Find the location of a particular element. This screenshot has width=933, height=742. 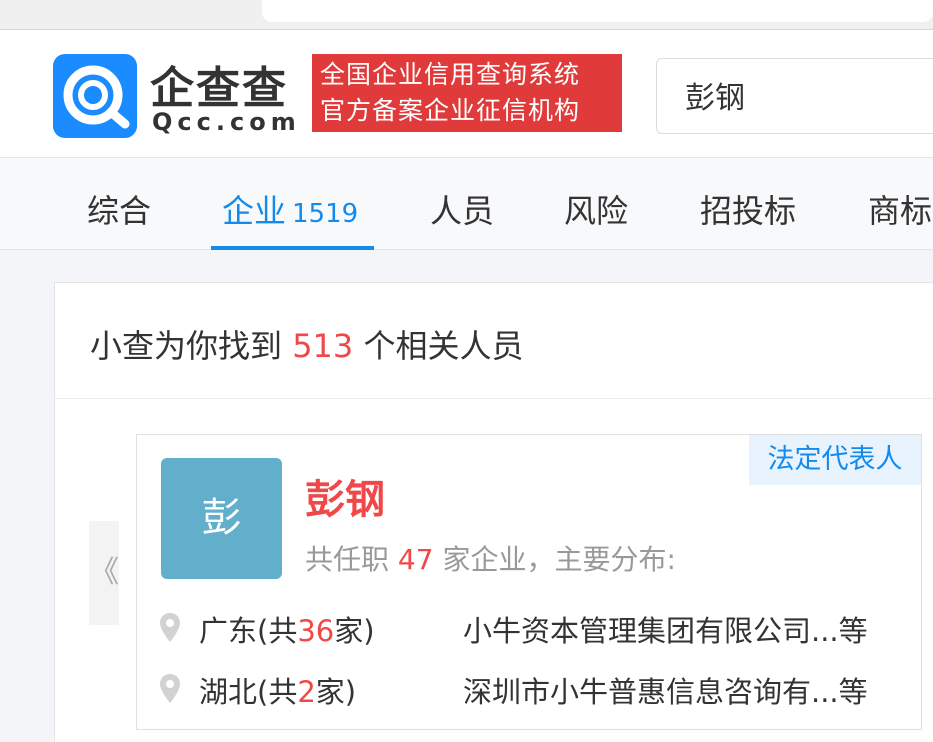

results-count: 513 is located at coordinates (323, 346).